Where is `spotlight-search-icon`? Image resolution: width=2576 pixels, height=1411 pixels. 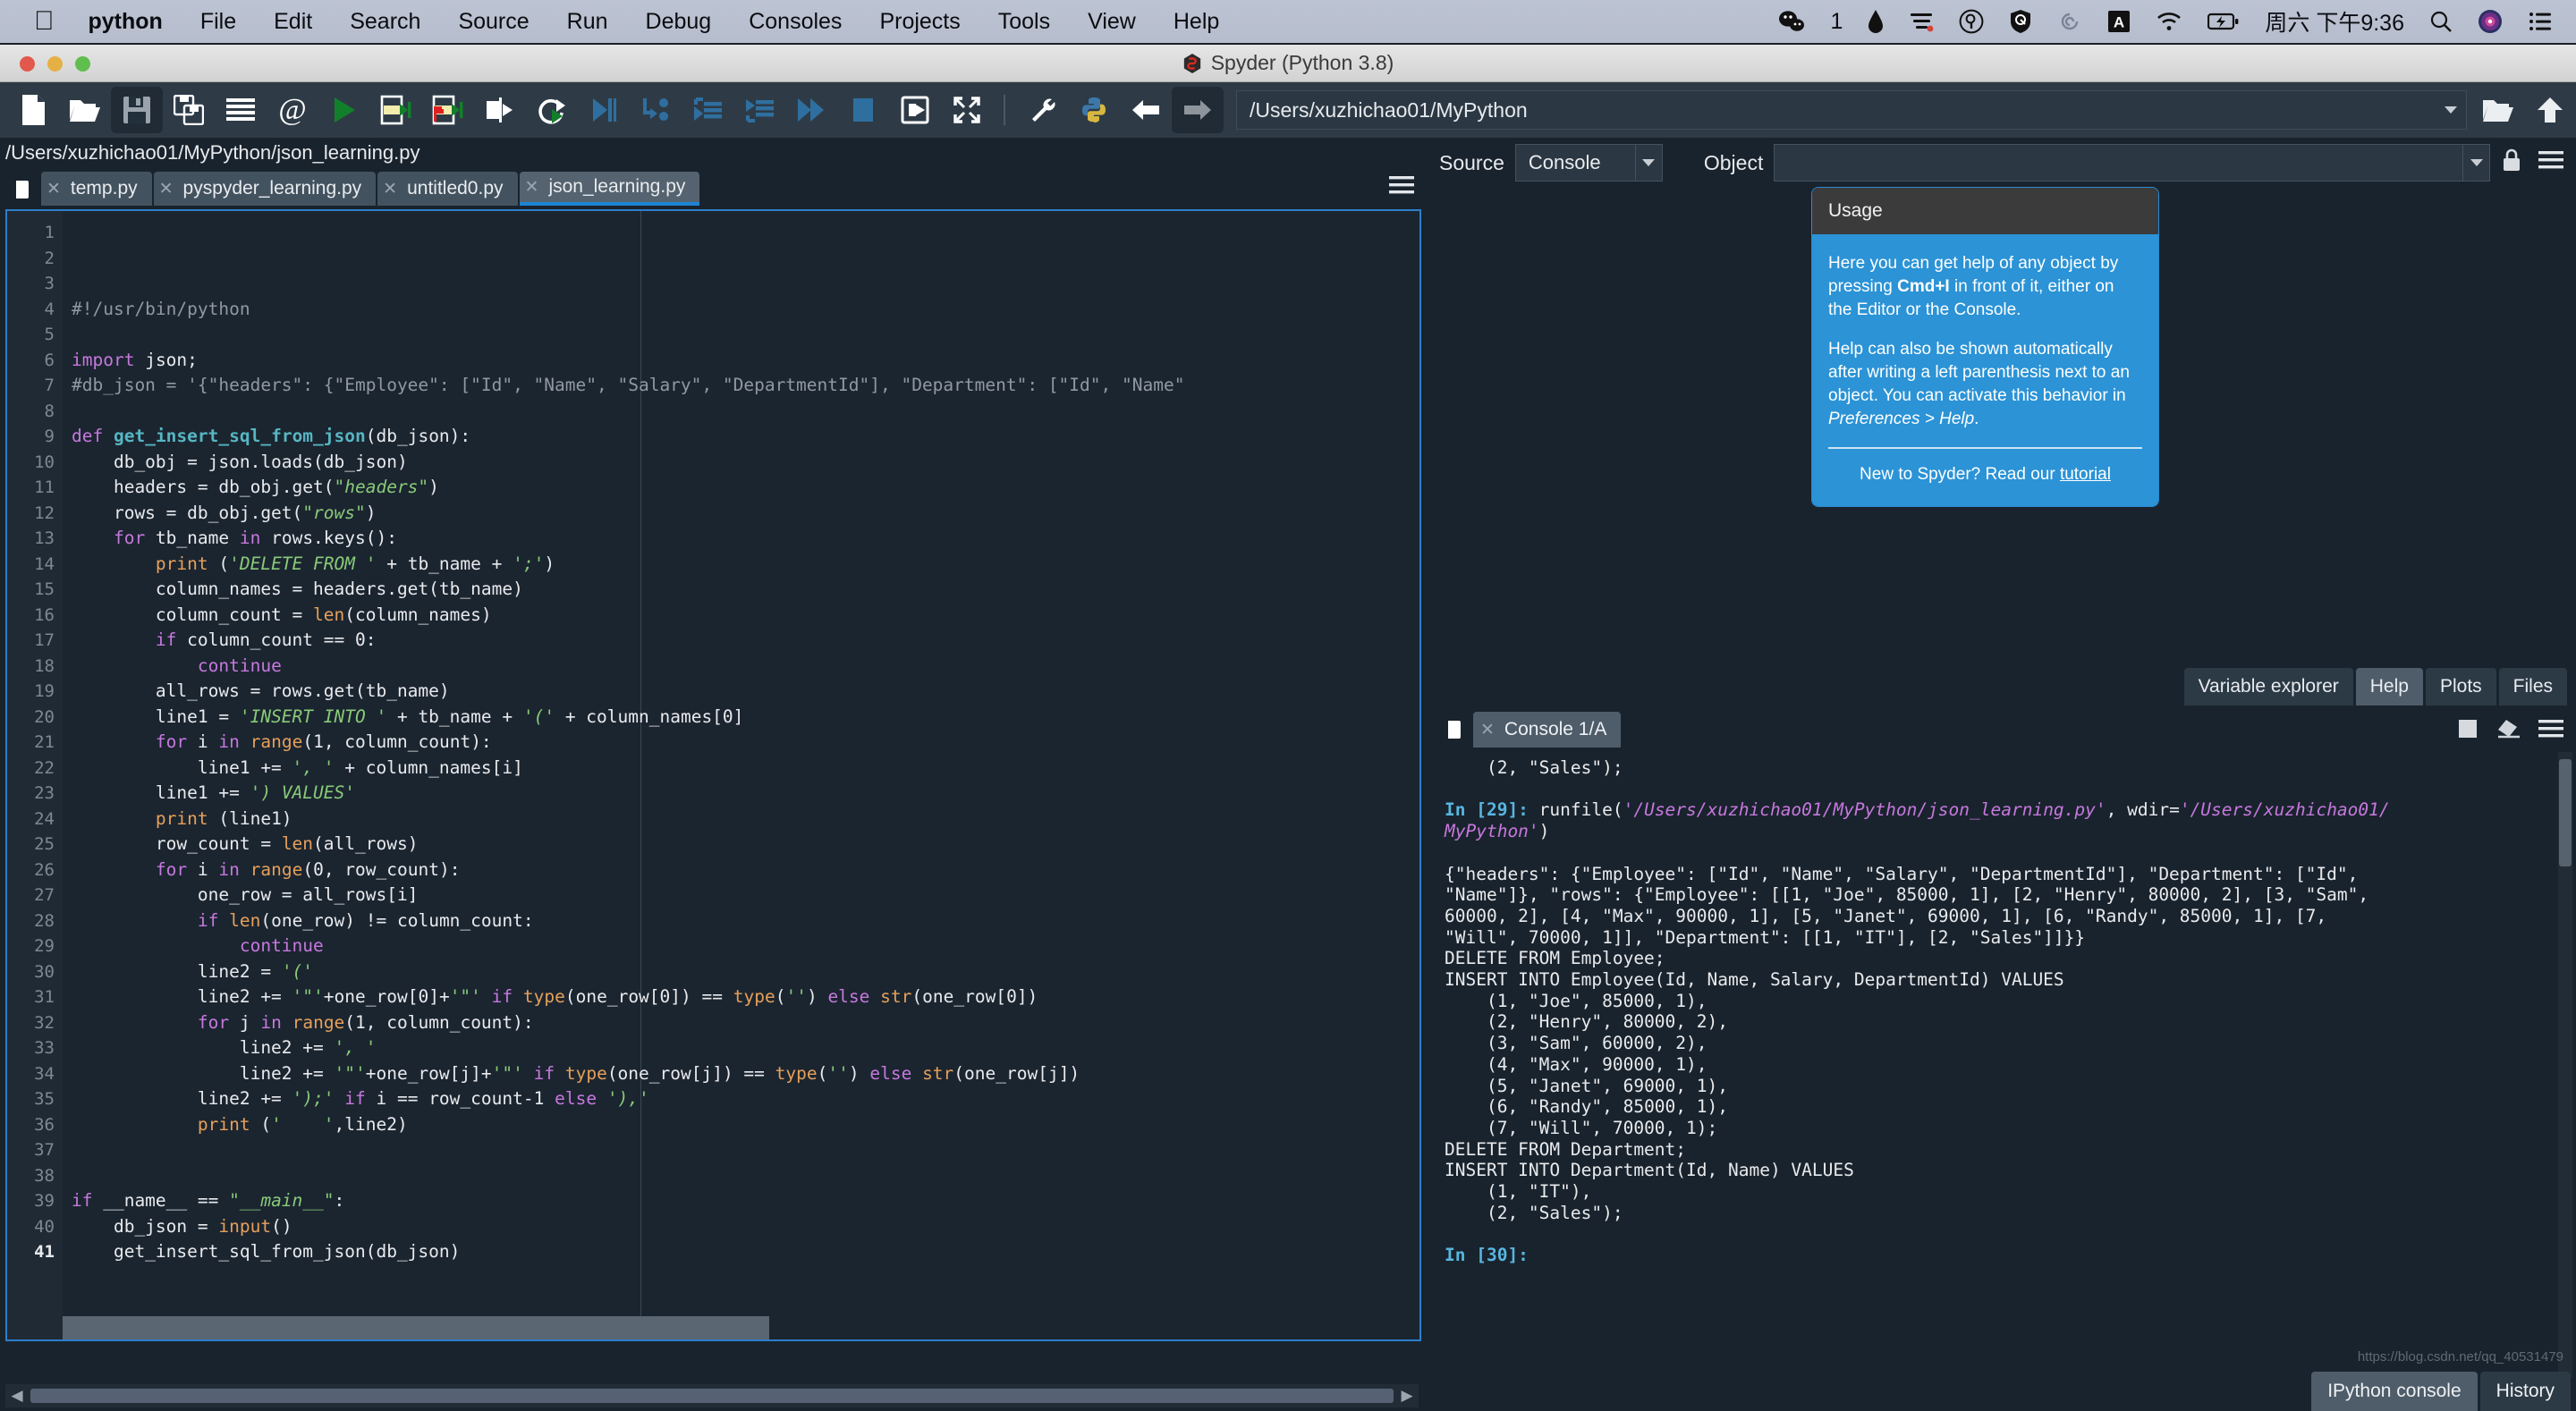
spotlight-search-icon is located at coordinates (2441, 21).